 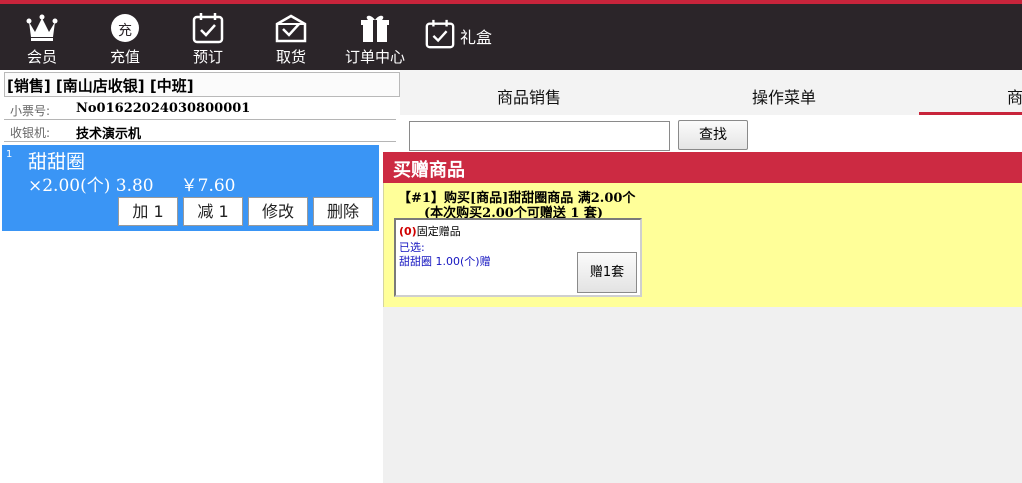 I want to click on edit-button: 修改, so click(x=278, y=211).